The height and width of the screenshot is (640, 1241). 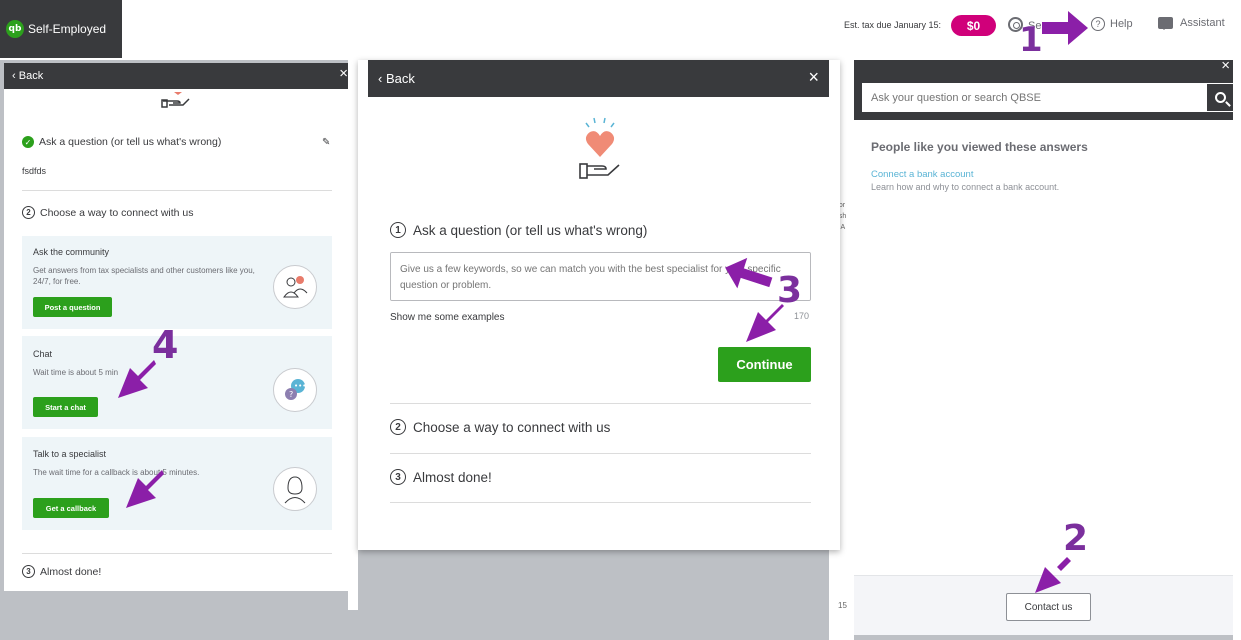 I want to click on specialist-avatar-icon, so click(x=295, y=489).